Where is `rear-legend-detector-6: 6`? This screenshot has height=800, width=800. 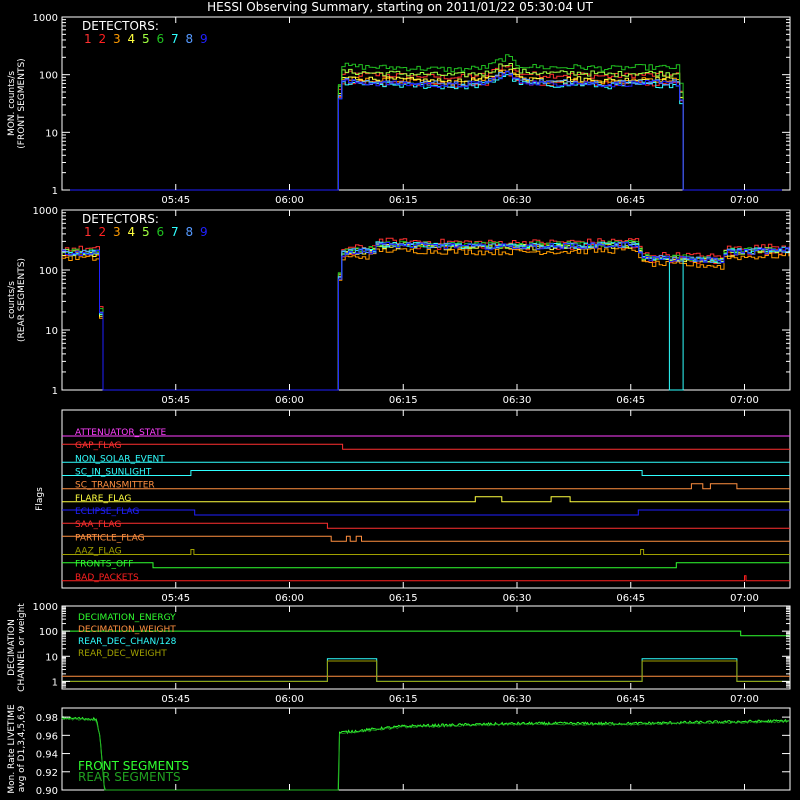
rear-legend-detector-6: 6 is located at coordinates (161, 232).